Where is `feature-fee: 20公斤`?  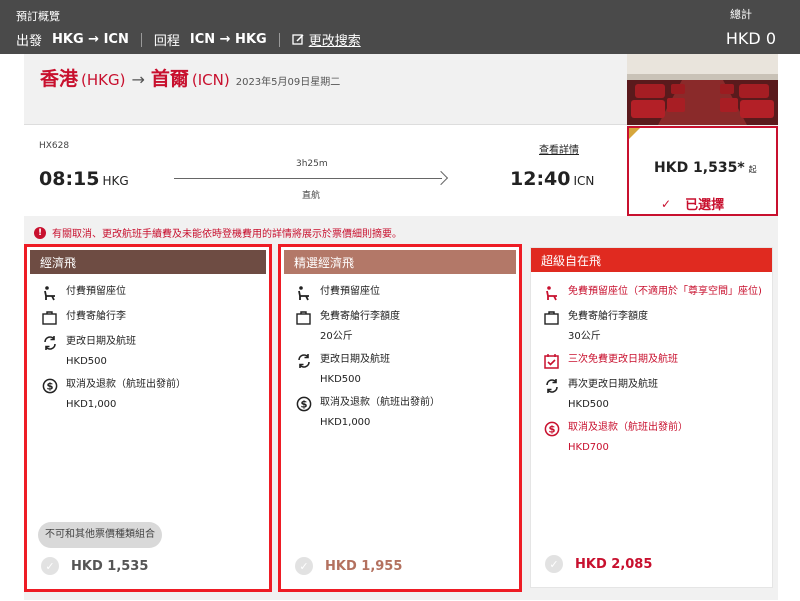 feature-fee: 20公斤 is located at coordinates (336, 336).